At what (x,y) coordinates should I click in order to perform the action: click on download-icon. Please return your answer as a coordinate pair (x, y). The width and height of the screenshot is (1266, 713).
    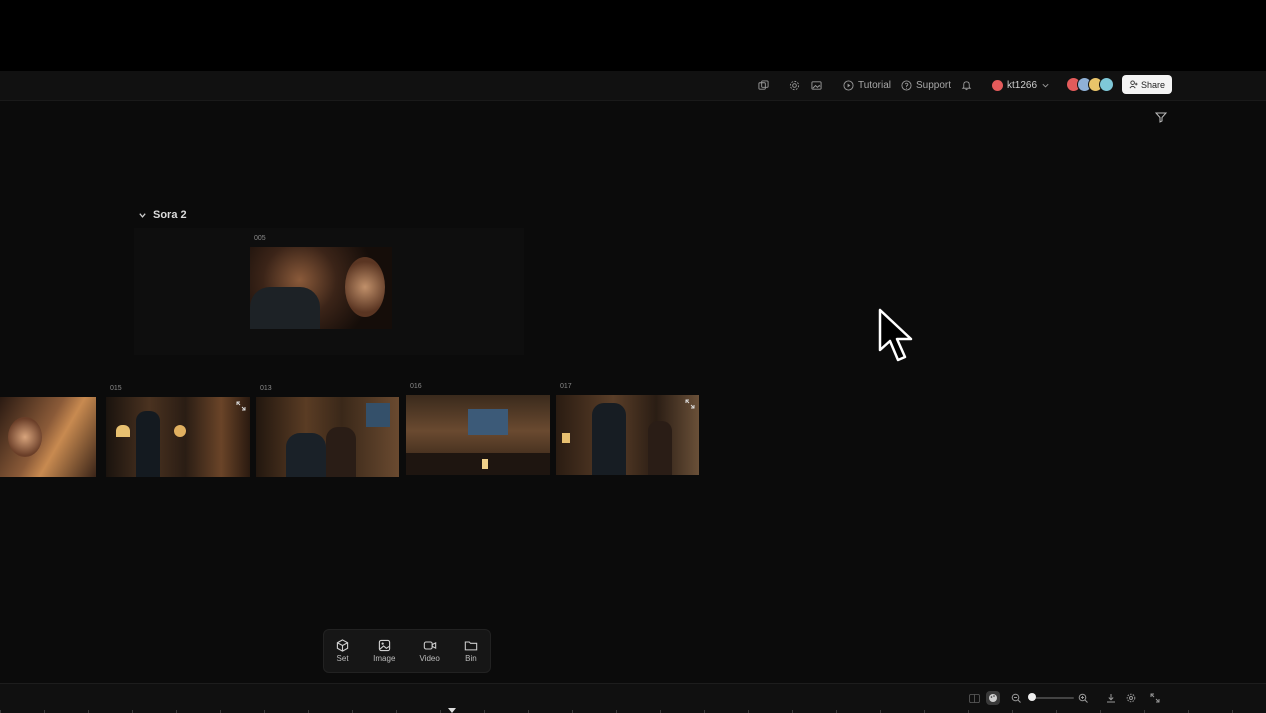
    Looking at the image, I should click on (1111, 698).